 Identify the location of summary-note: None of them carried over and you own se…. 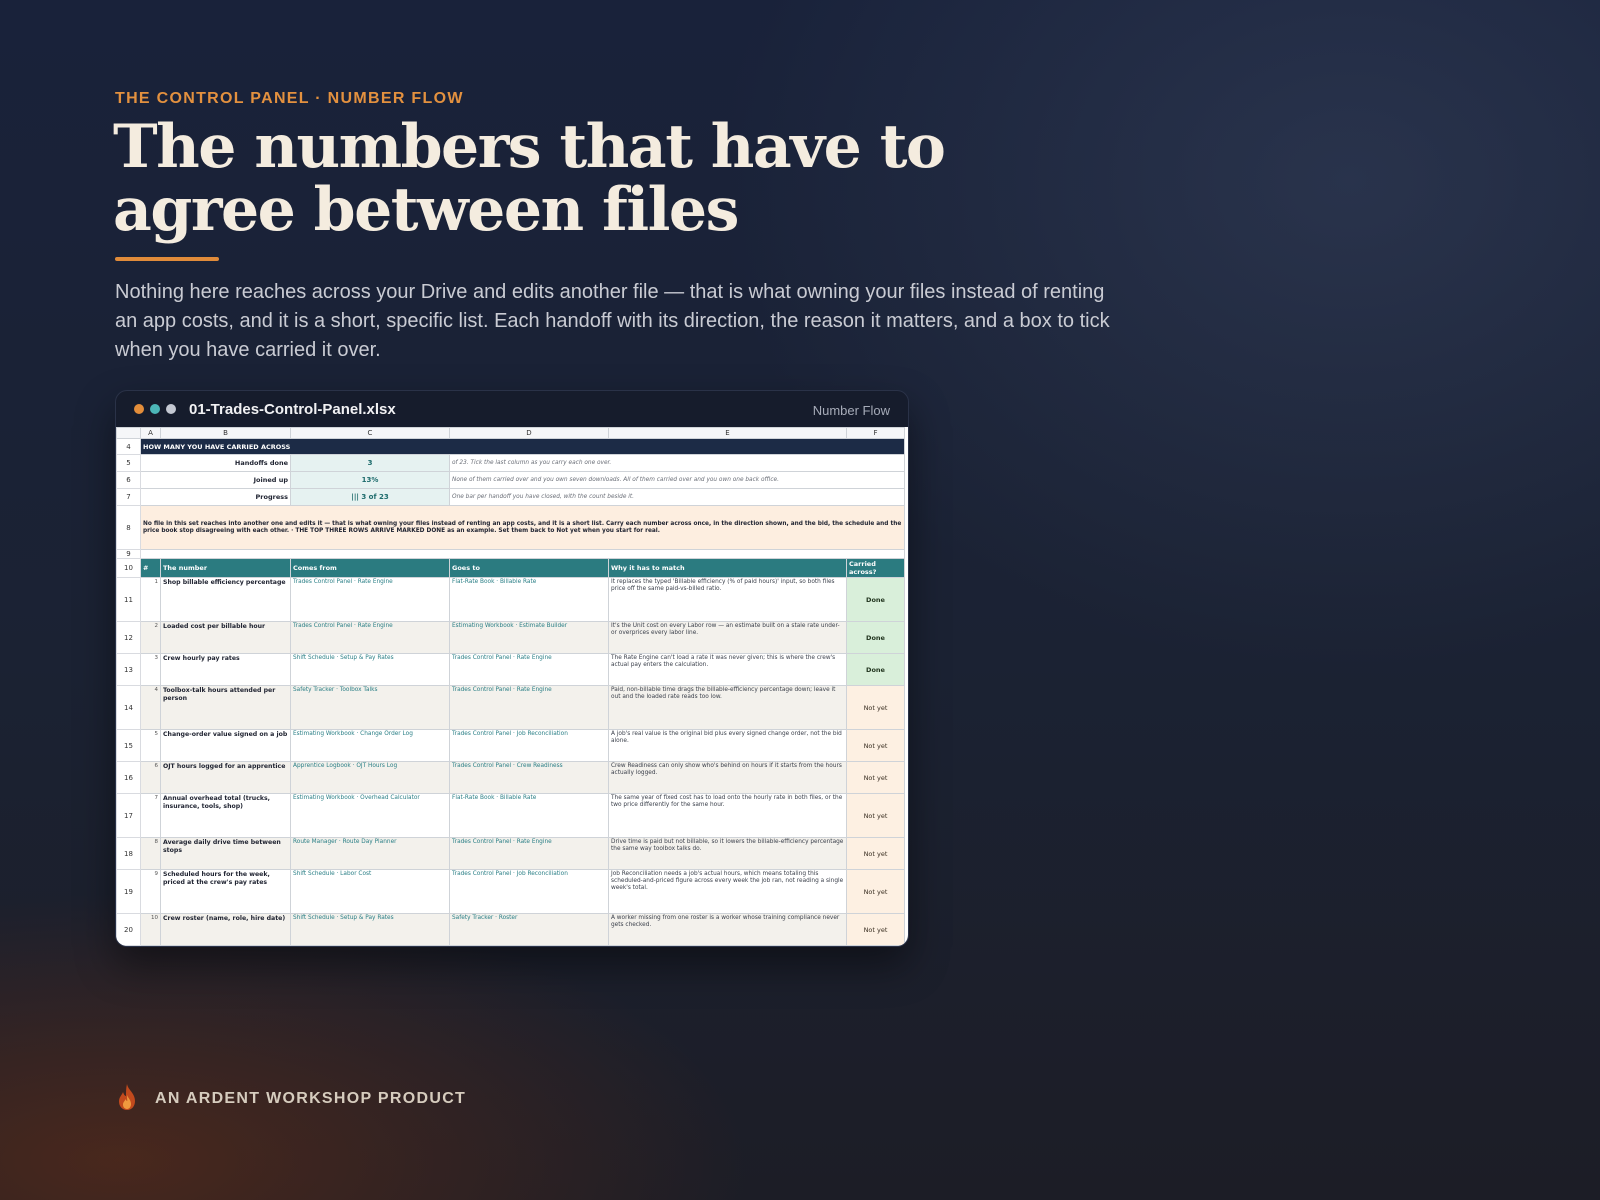
(677, 480).